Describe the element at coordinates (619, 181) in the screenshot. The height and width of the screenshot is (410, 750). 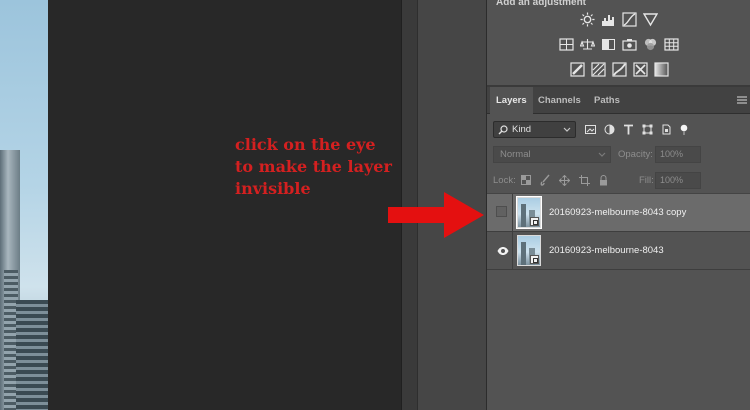
I see `lock-row: Lock: Fill: 100%` at that location.